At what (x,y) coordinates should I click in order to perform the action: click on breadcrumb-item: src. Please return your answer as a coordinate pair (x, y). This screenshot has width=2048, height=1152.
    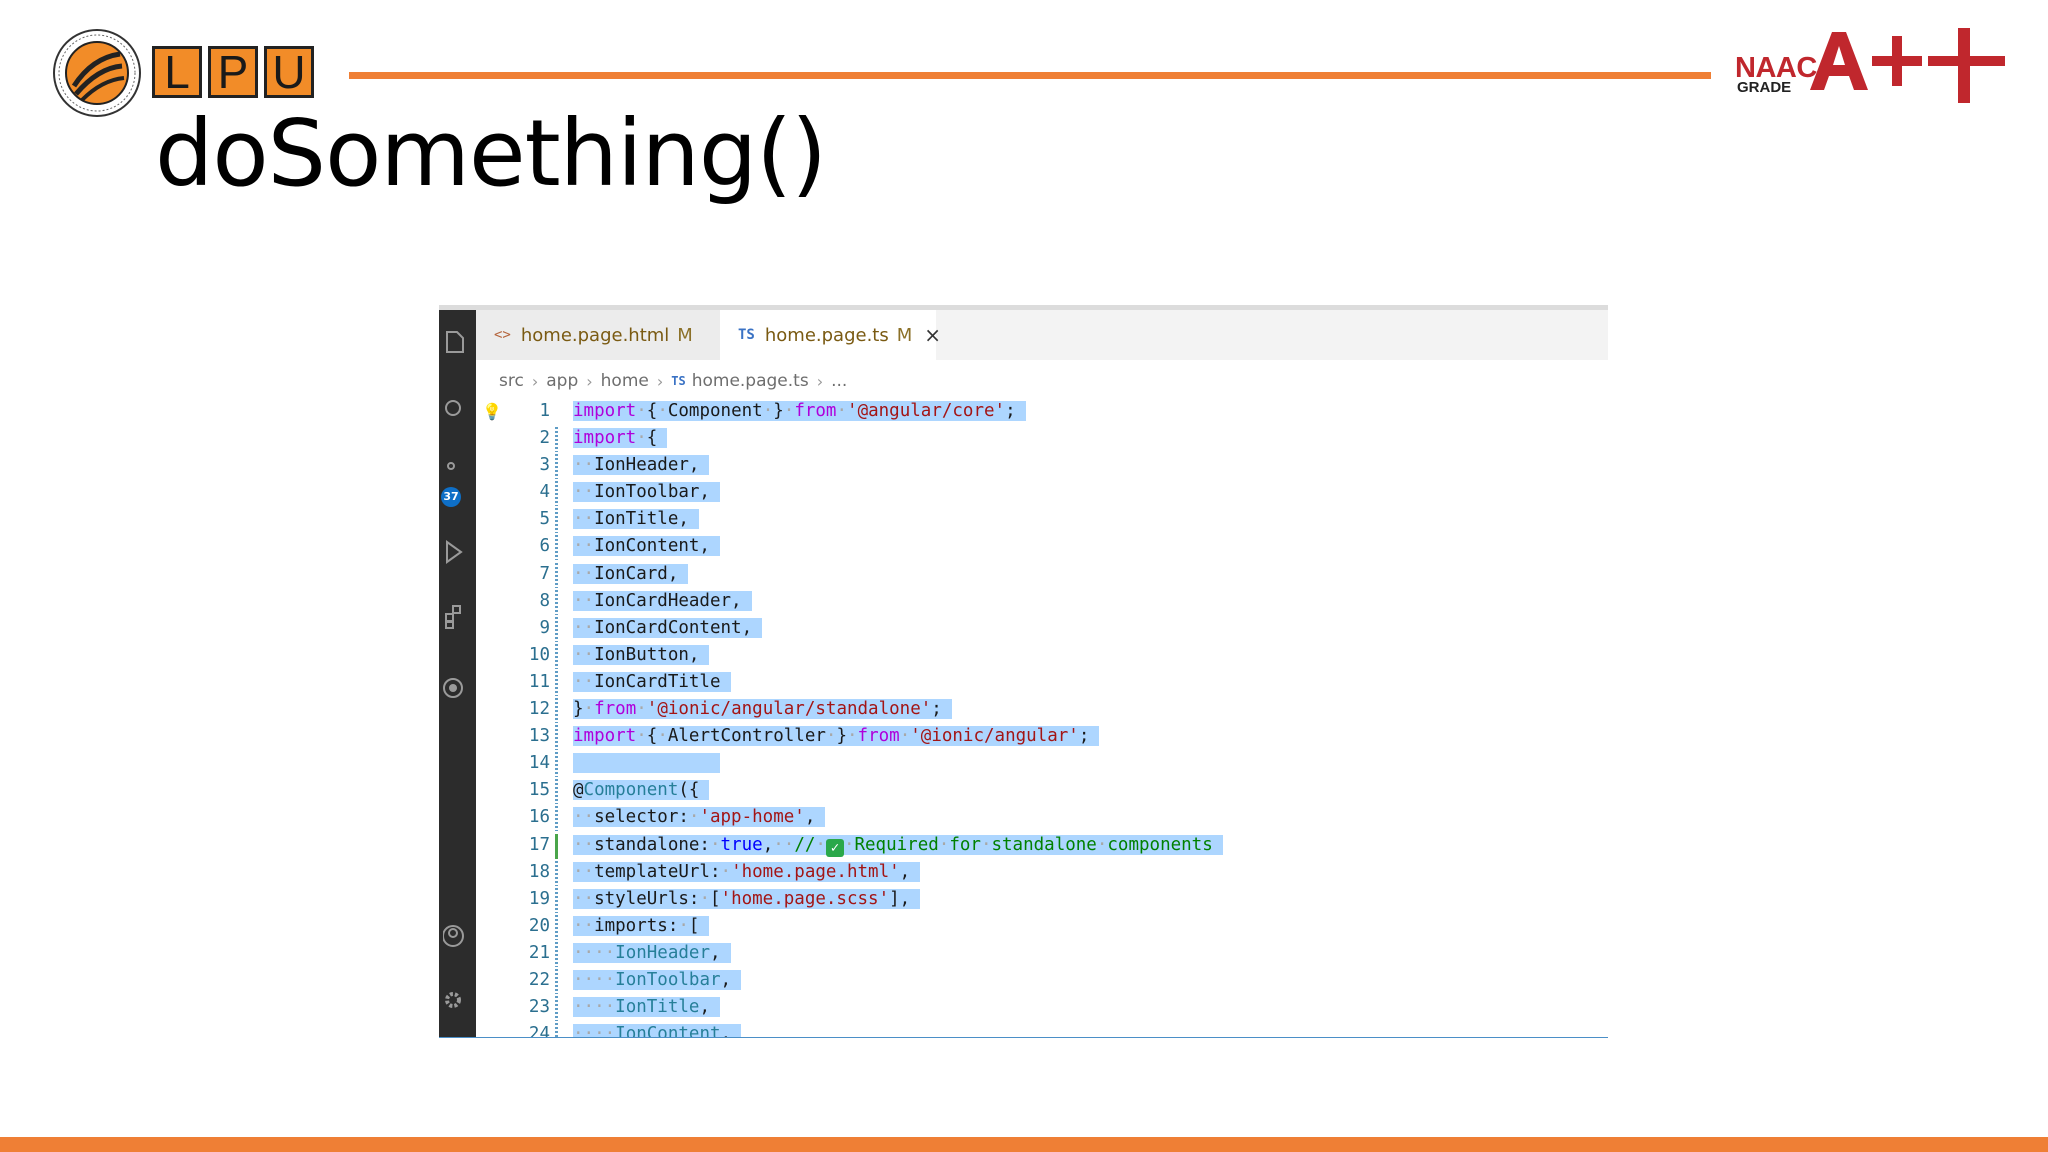
    Looking at the image, I should click on (511, 381).